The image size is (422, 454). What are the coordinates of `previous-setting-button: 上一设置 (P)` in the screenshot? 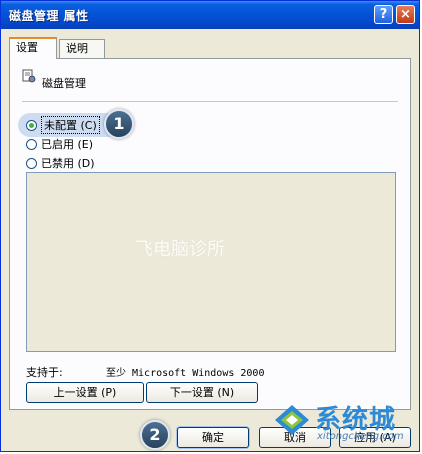 It's located at (85, 392).